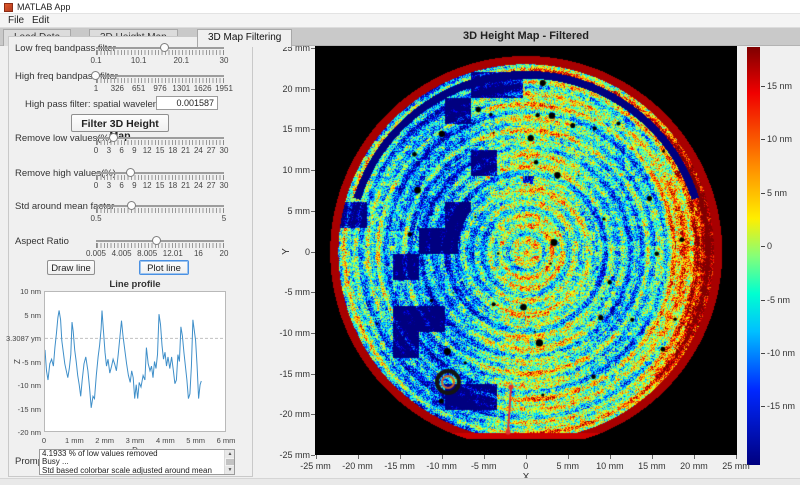  I want to click on slider-tick-label: 6, so click(121, 150).